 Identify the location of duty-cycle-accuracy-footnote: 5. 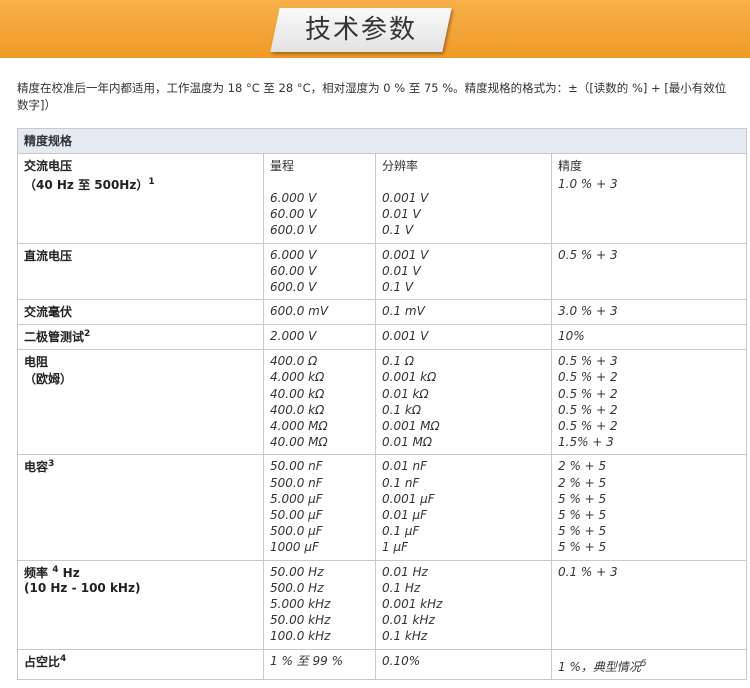
(643, 663).